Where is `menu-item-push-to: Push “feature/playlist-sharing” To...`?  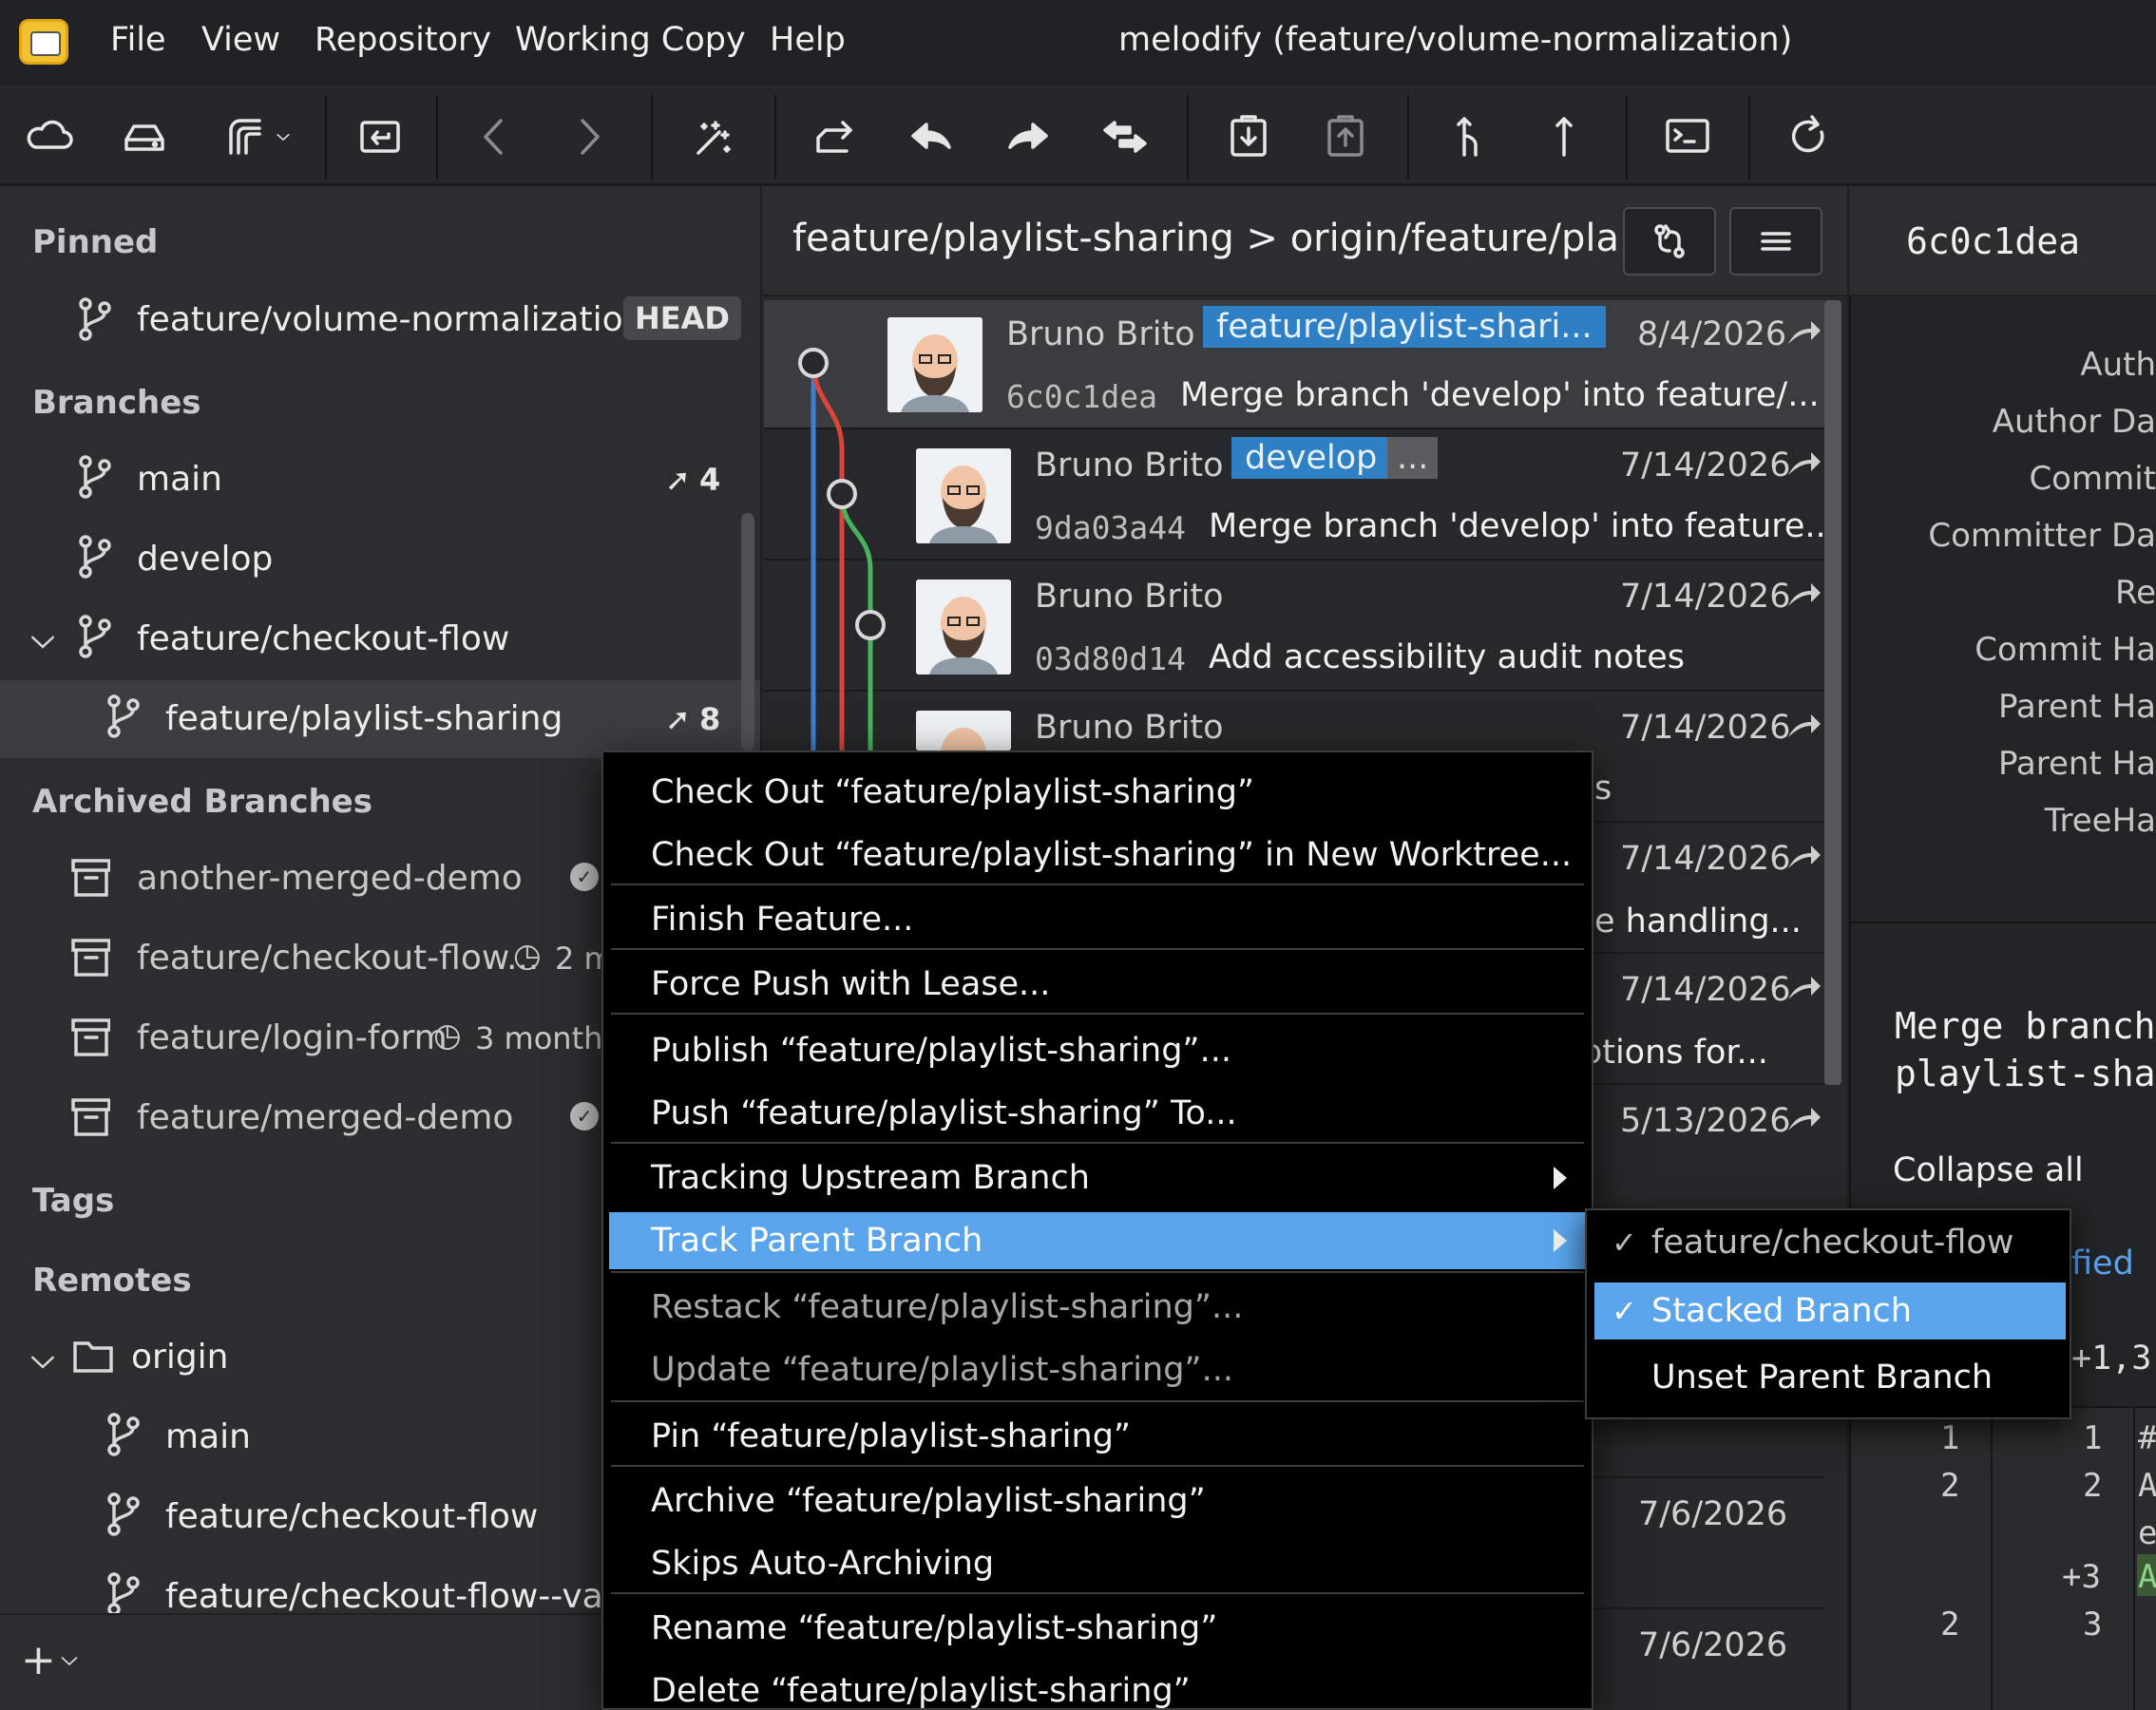
menu-item-push-to: Push “feature/playlist-sharing” To... is located at coordinates (1097, 1113).